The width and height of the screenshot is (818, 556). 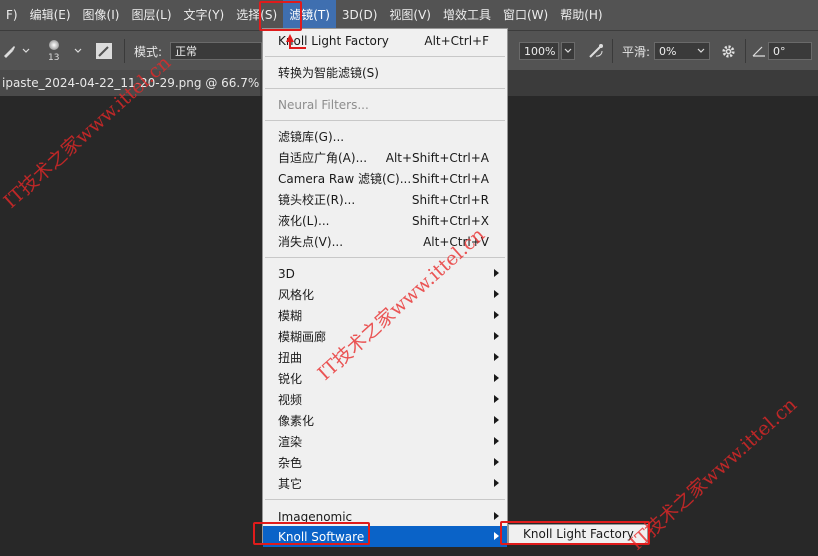 I want to click on gear-icon, so click(x=728, y=51).